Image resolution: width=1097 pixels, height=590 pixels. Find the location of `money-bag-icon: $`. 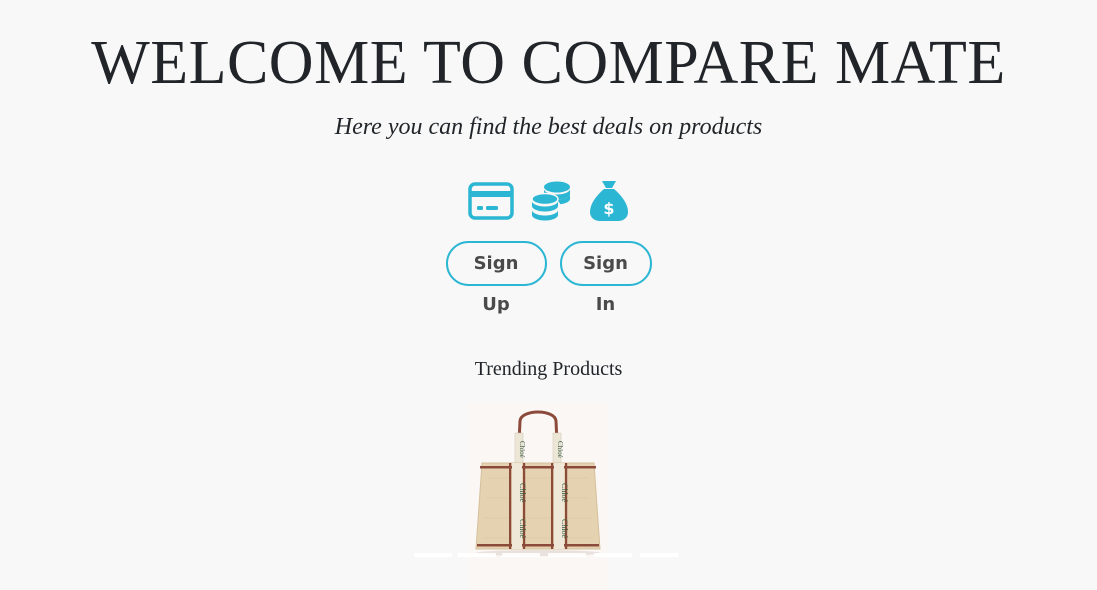

money-bag-icon: $ is located at coordinates (609, 201).